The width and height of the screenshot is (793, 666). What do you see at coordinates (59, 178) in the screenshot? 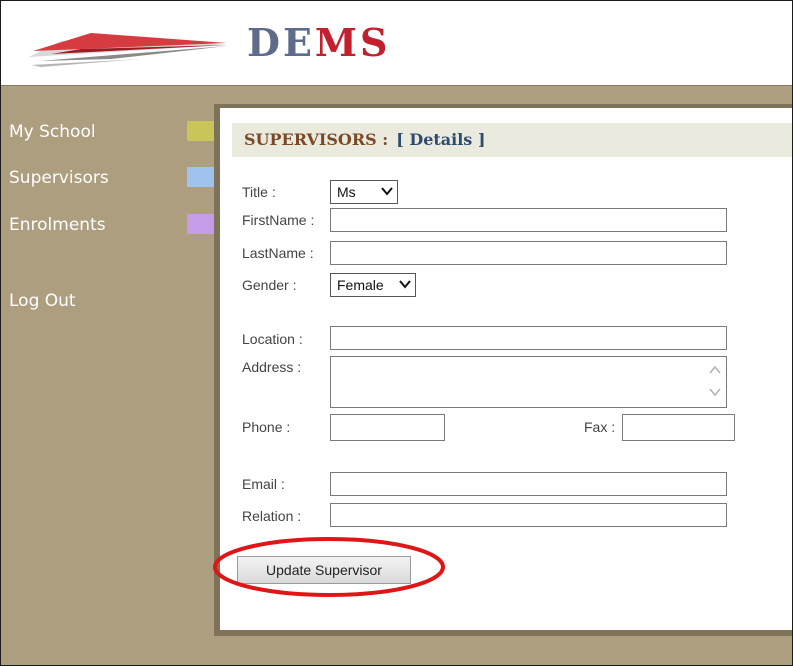
I see `sidebar-item-label: Supervisors` at bounding box center [59, 178].